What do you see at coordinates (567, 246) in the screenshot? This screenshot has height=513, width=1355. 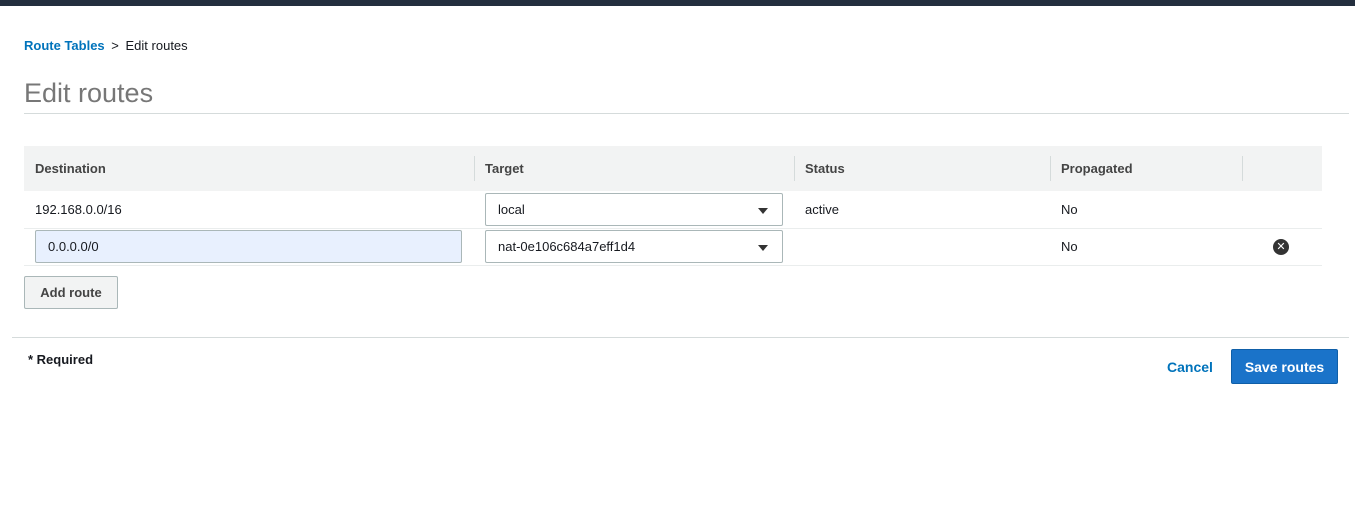 I see `target-select-value: nat-0e106c684a7eff1d4` at bounding box center [567, 246].